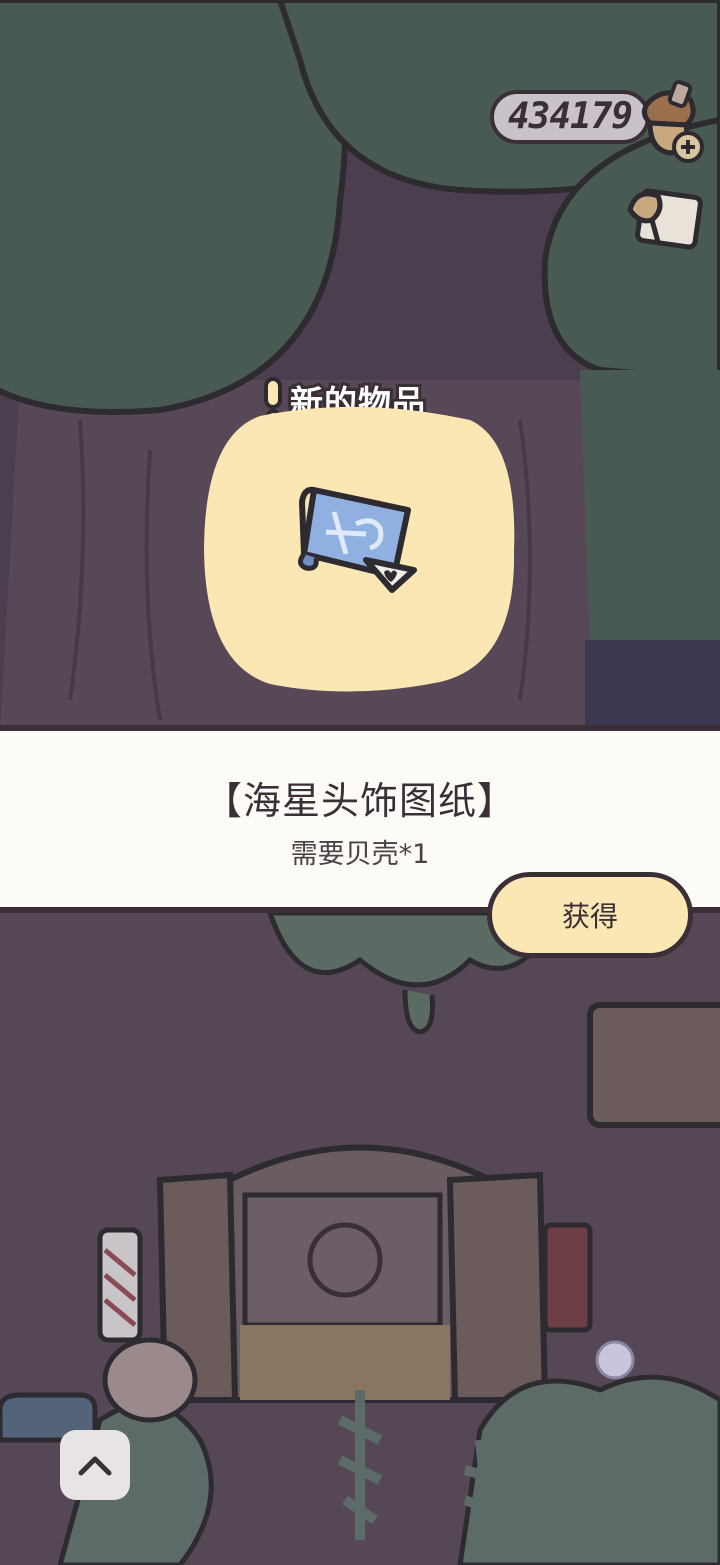  I want to click on chevron-up-icon, so click(95, 1466).